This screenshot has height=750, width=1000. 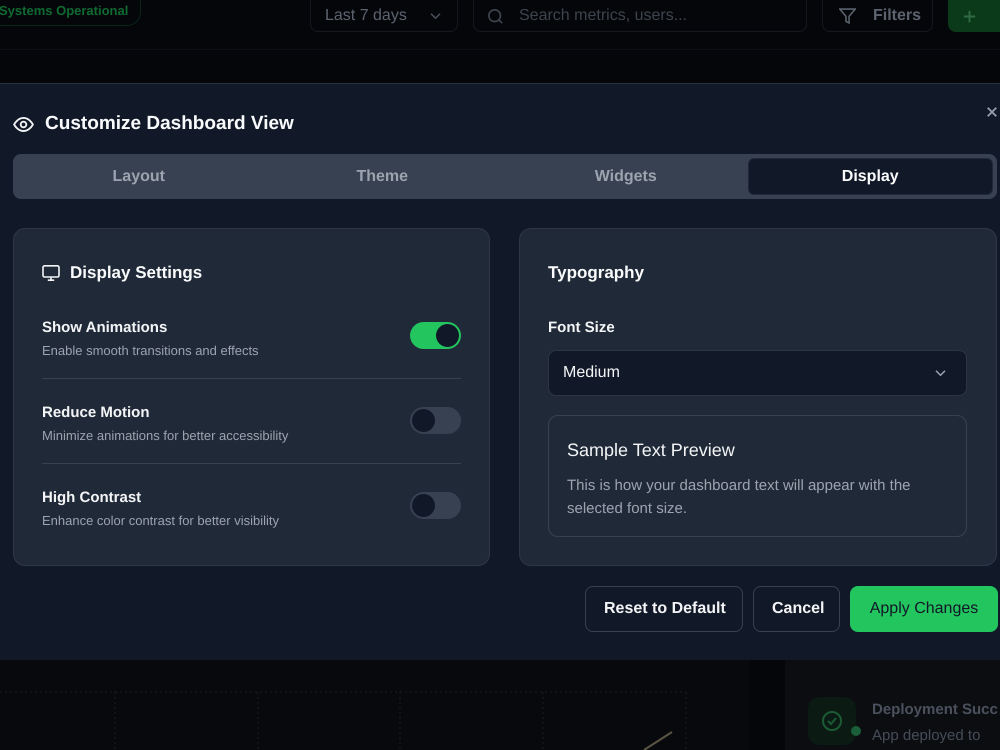 What do you see at coordinates (856, 731) in the screenshot?
I see `status-dot-icon` at bounding box center [856, 731].